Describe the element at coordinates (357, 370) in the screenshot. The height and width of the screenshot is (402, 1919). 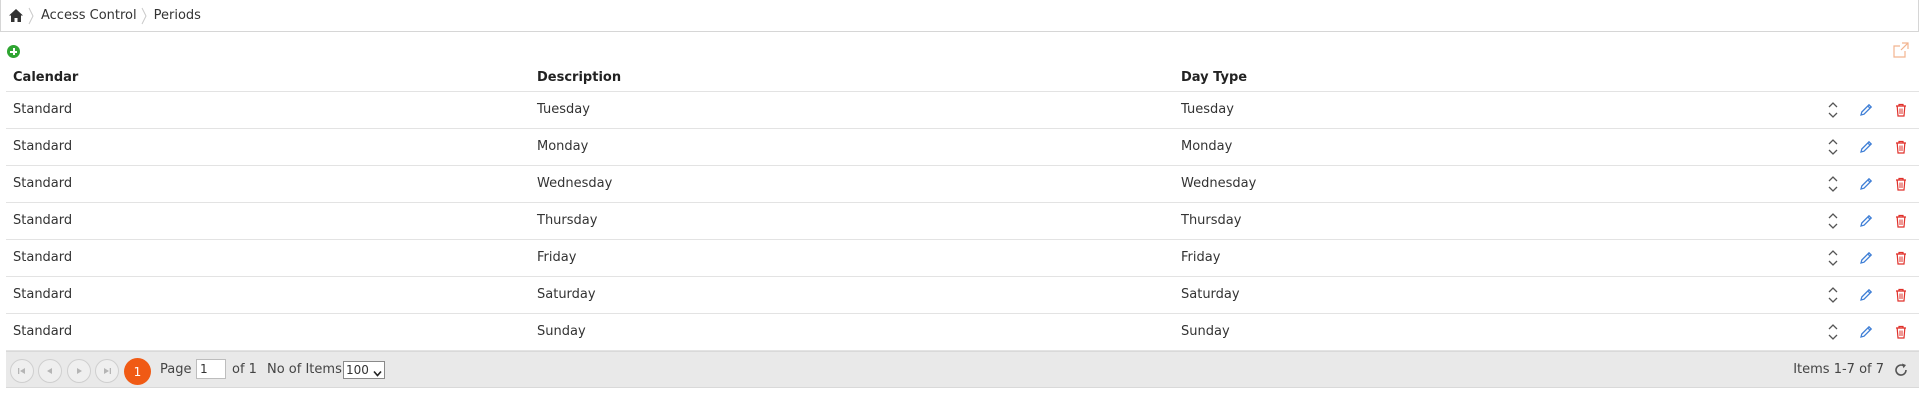
I see `items-per-page-value: 100` at that location.